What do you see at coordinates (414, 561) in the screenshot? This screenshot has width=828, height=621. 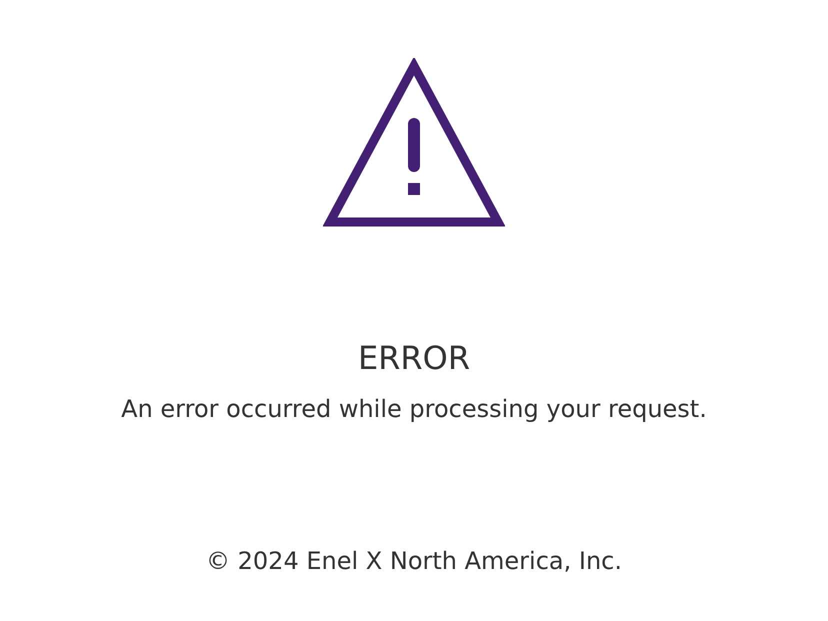 I see `copyright-text: © 2024 Enel X North America, Inc.` at bounding box center [414, 561].